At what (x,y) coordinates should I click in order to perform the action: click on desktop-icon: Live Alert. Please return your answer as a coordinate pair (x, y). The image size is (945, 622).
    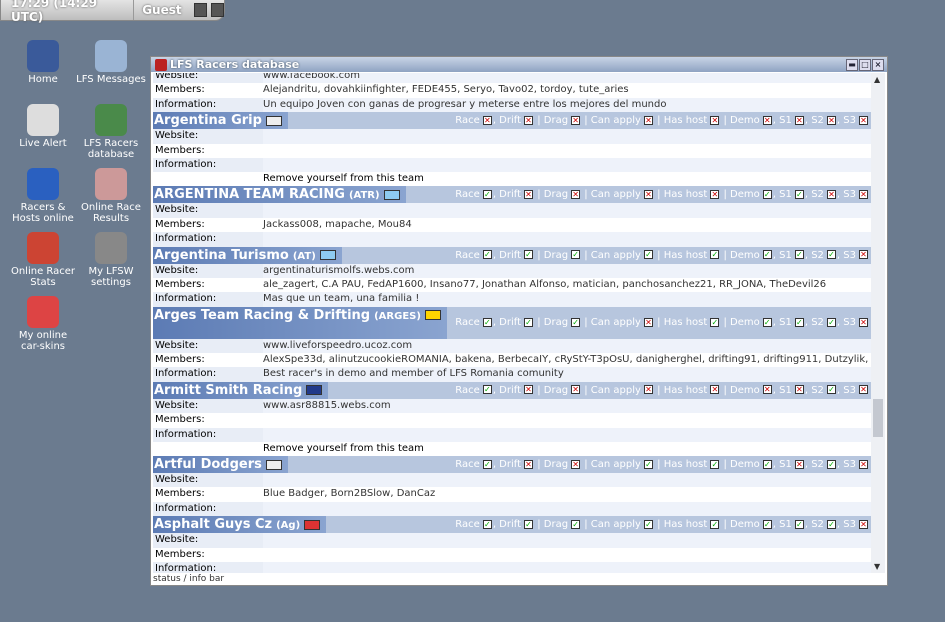
    Looking at the image, I should click on (43, 126).